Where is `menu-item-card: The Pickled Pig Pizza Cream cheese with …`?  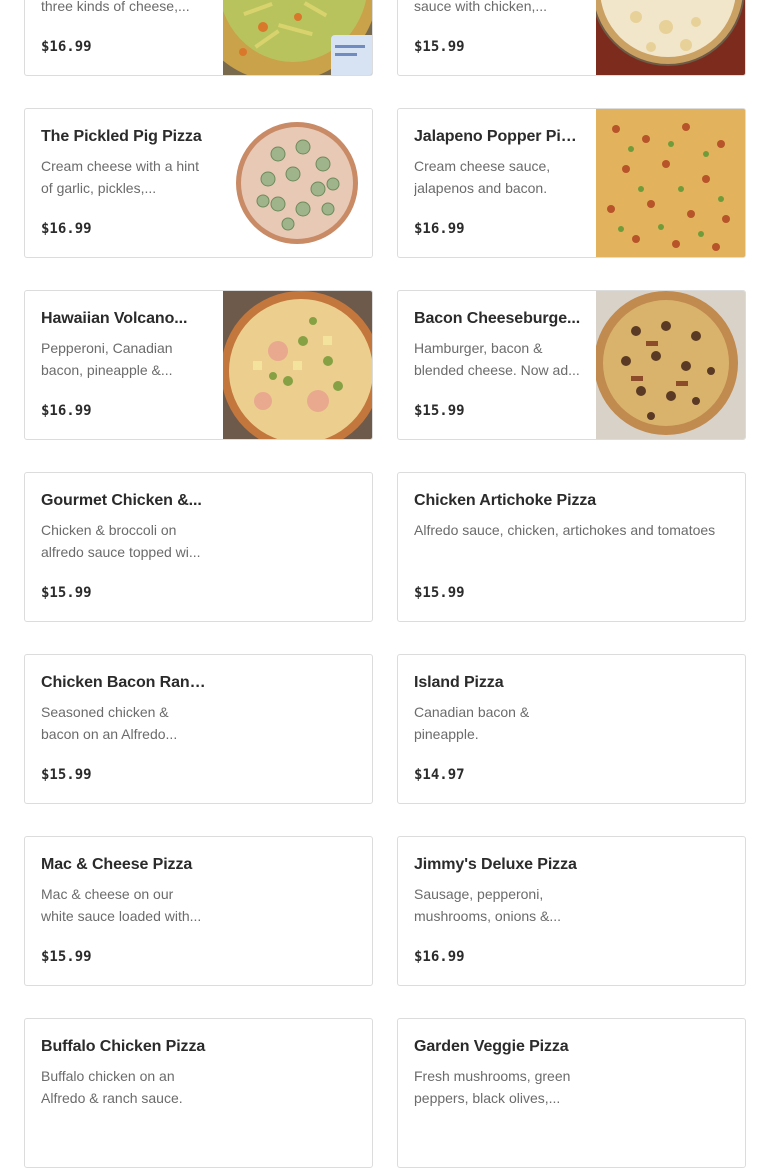 menu-item-card: The Pickled Pig Pizza Cream cheese with … is located at coordinates (198, 183).